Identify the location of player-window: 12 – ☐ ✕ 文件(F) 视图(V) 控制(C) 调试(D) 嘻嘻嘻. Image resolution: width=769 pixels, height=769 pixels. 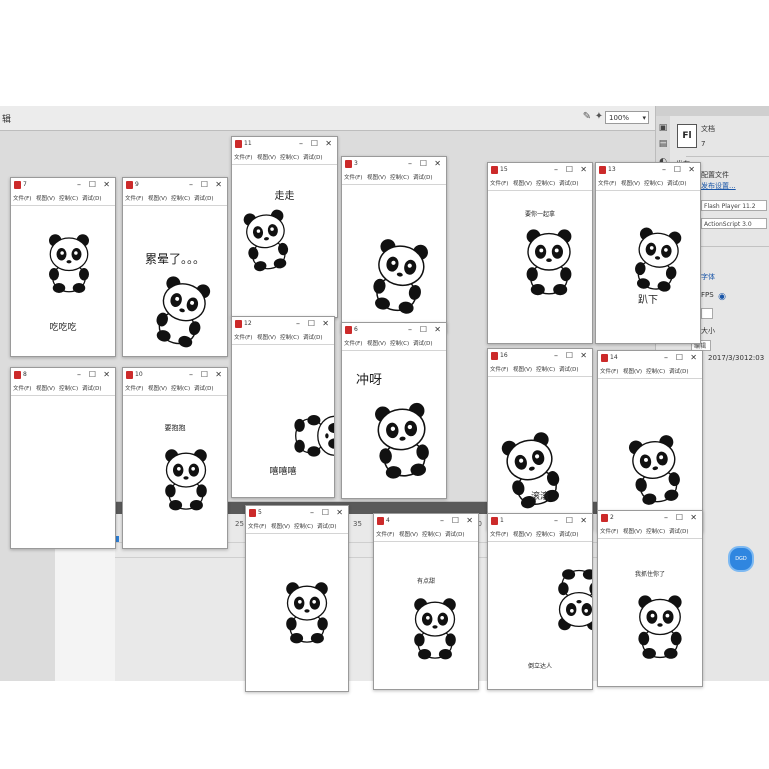
(283, 407).